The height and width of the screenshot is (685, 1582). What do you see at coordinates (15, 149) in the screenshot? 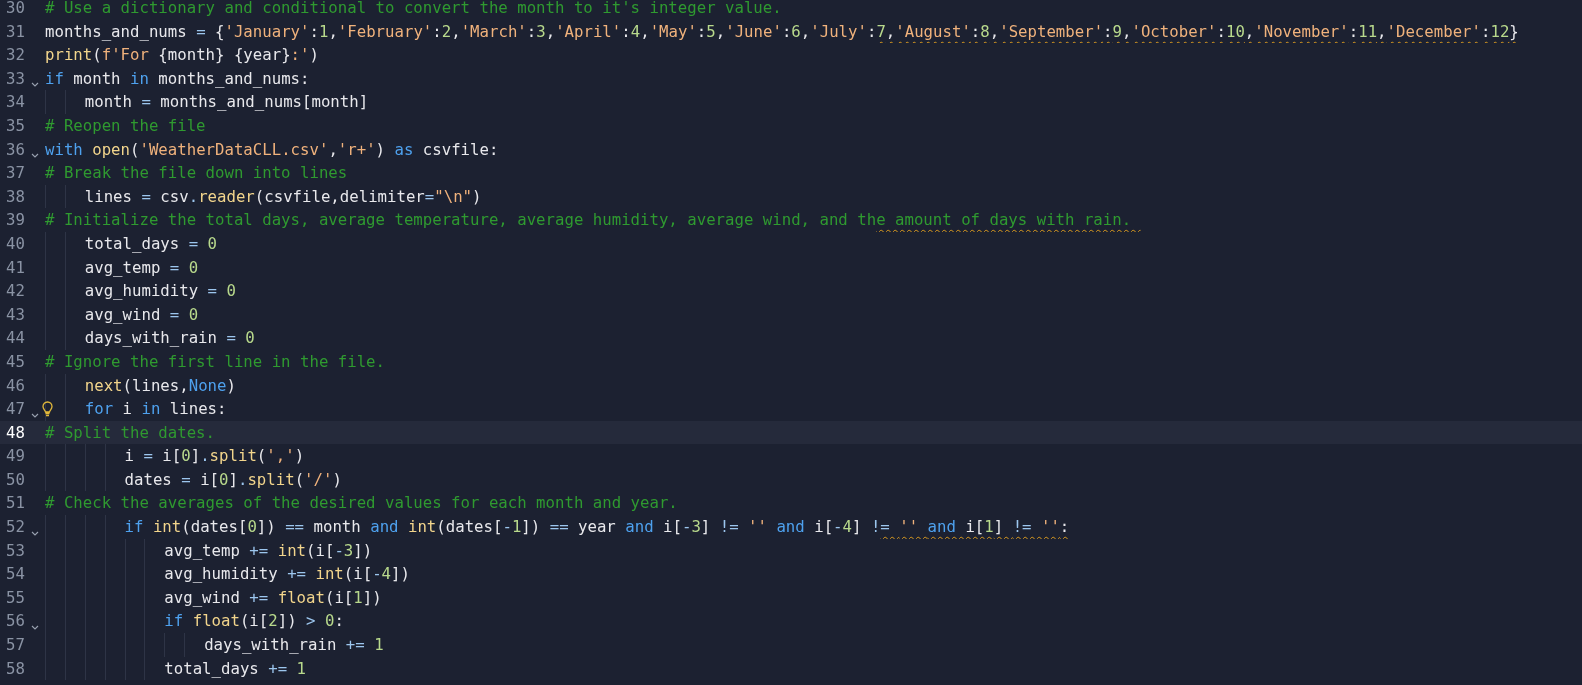
I see `line-number: 36` at bounding box center [15, 149].